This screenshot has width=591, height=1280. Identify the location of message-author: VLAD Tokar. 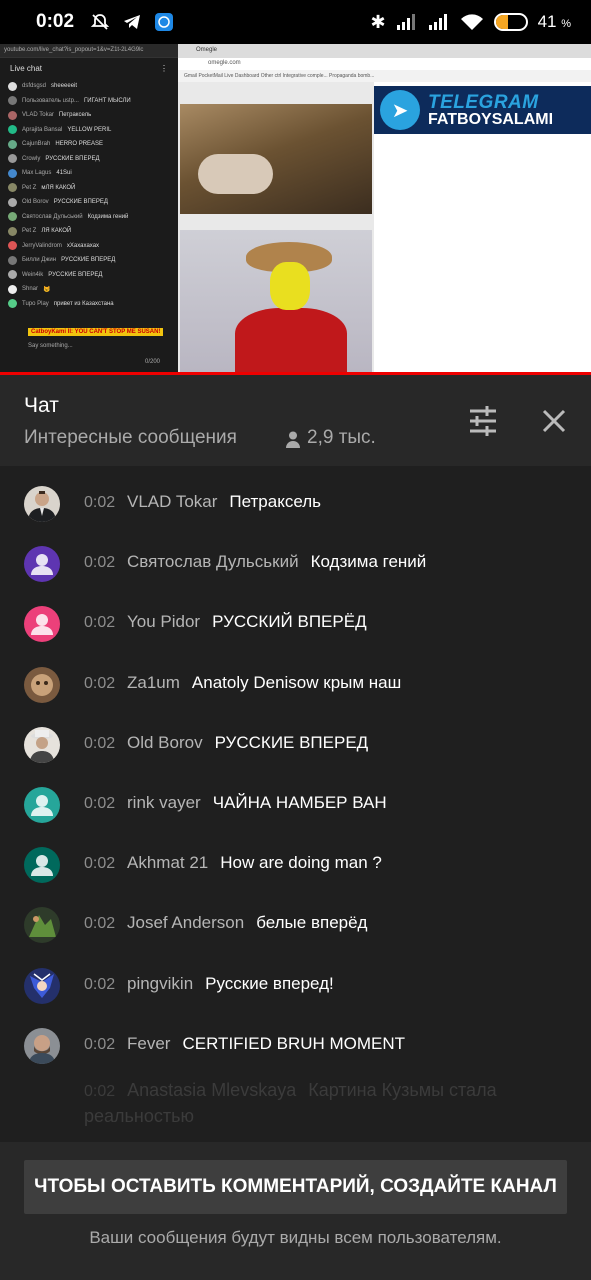
(172, 501).